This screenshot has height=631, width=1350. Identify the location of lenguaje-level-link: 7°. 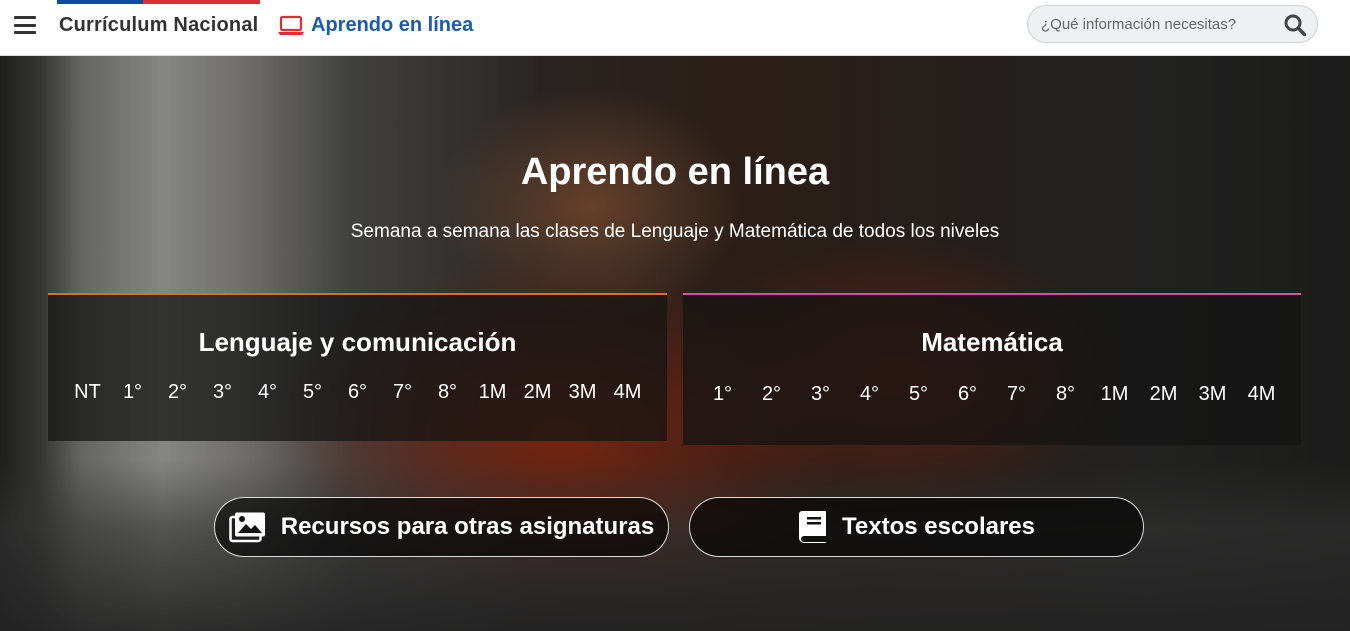
(402, 392).